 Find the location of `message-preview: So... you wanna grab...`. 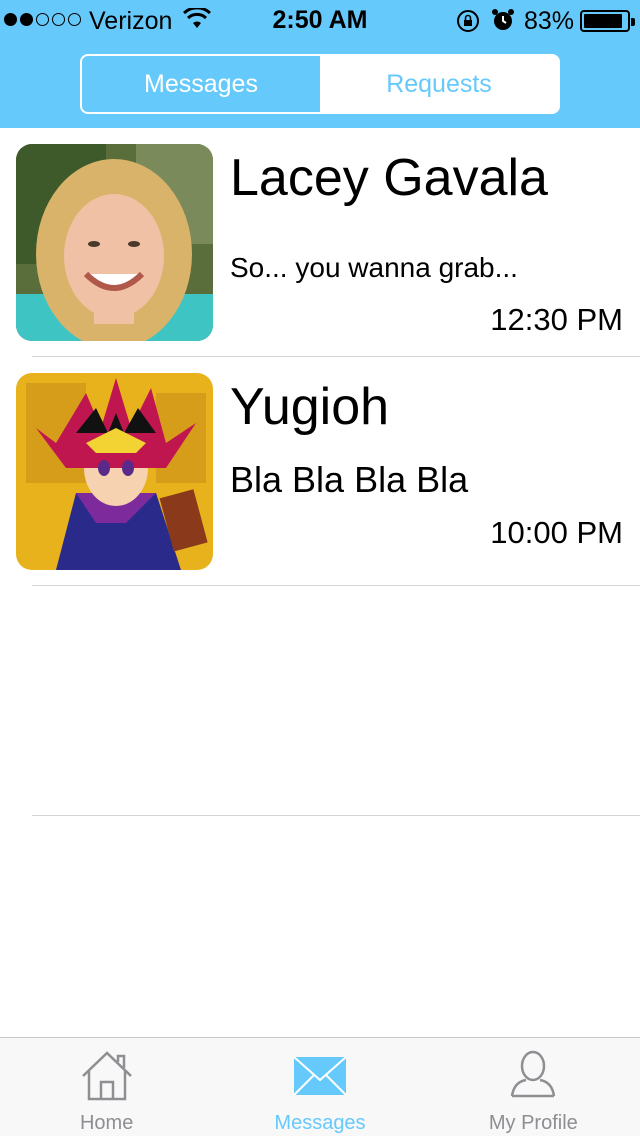

message-preview: So... you wanna grab... is located at coordinates (374, 267).